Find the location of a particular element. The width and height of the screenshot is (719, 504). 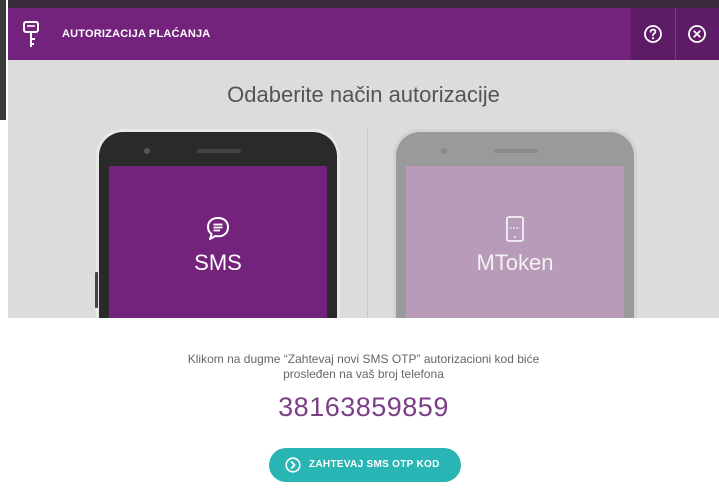

modal-header: AUTORIZACIJA PLAĆANJA is located at coordinates (363, 34).